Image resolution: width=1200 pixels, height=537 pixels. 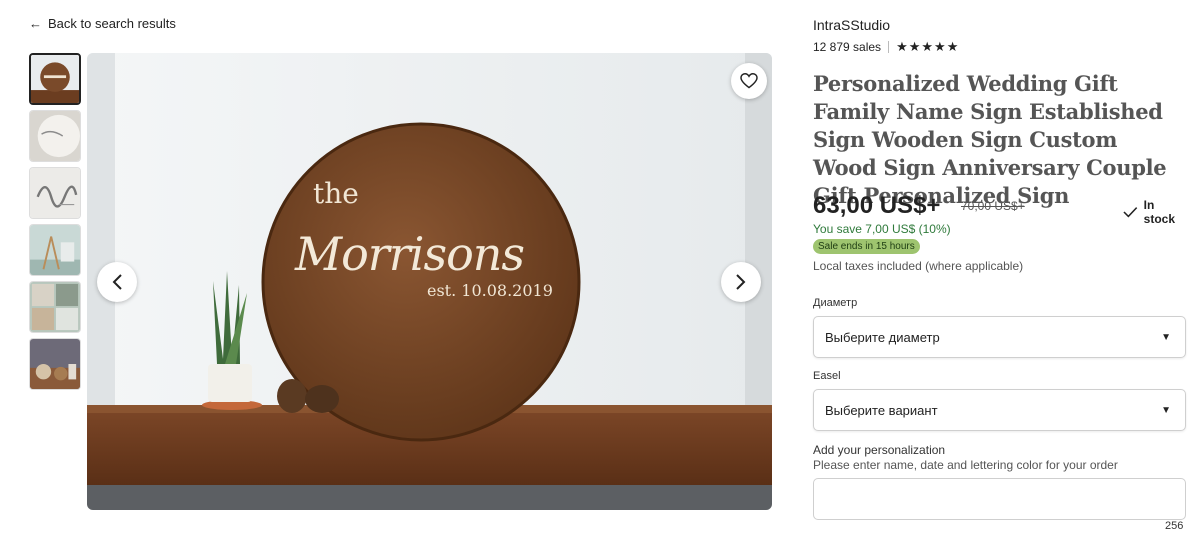 What do you see at coordinates (35, 23) in the screenshot?
I see `arrow-left-icon: ←` at bounding box center [35, 23].